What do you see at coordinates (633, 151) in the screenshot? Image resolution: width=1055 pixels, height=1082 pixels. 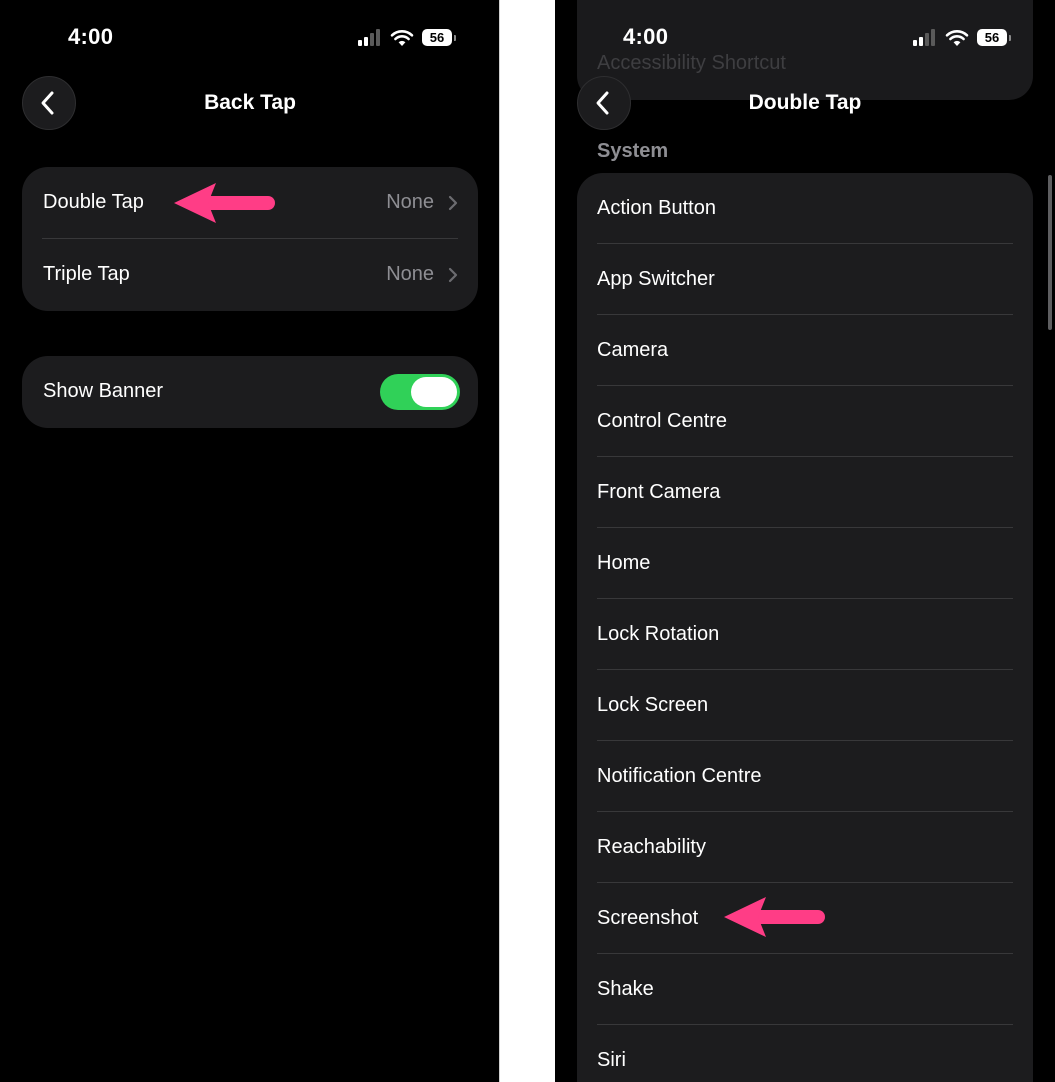 I see `section-header-system: System` at bounding box center [633, 151].